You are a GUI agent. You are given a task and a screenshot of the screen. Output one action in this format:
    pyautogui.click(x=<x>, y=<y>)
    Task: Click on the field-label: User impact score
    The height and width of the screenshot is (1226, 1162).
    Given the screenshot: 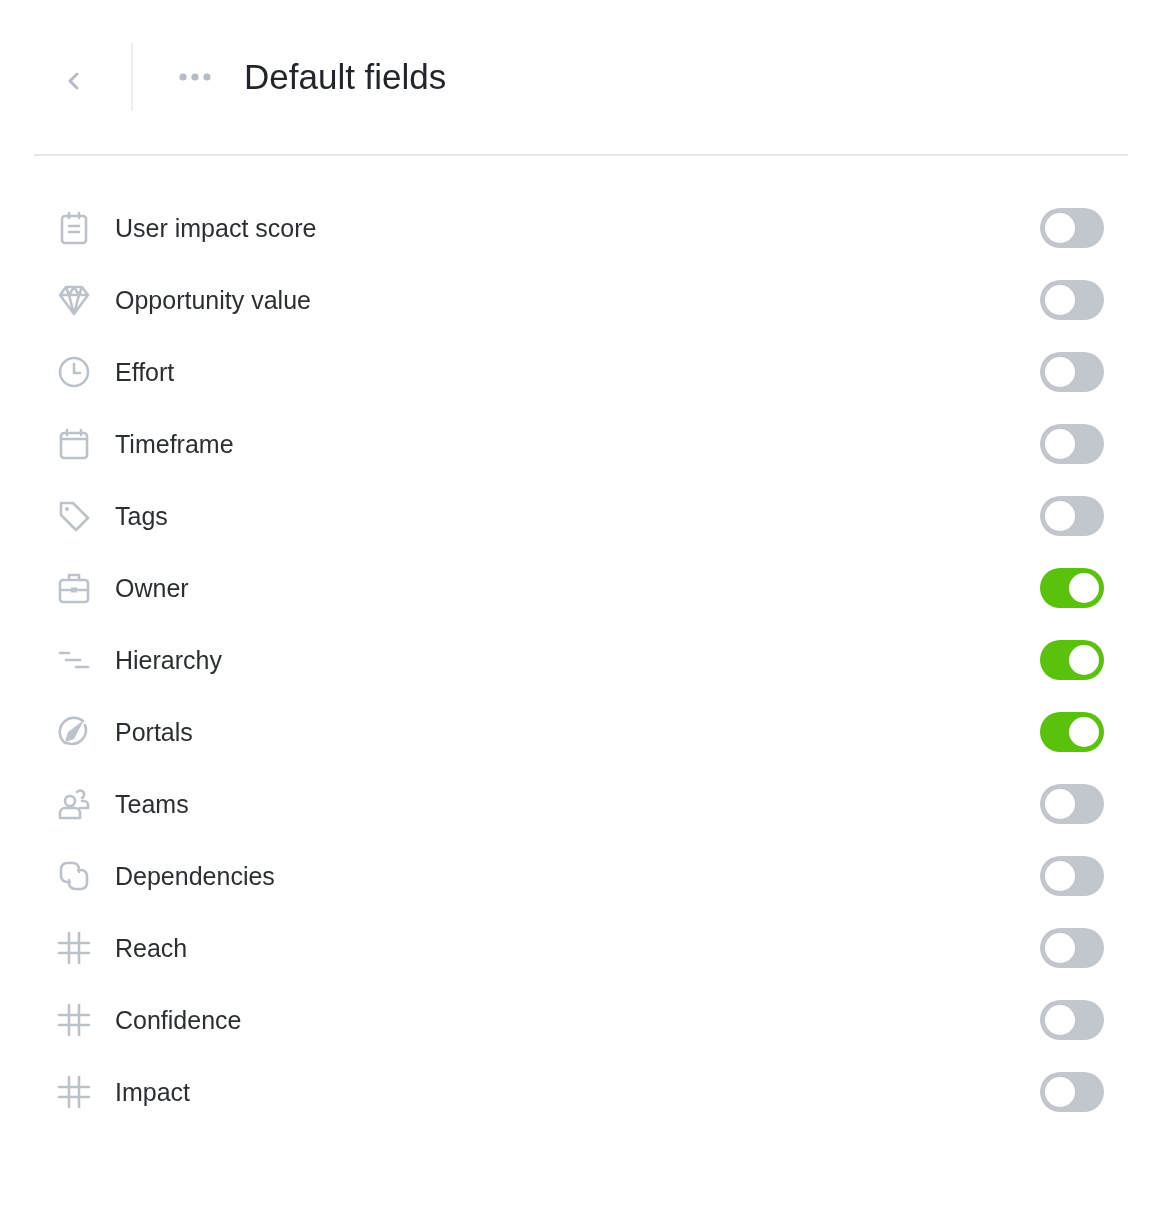 What is the action you would take?
    pyautogui.click(x=216, y=228)
    